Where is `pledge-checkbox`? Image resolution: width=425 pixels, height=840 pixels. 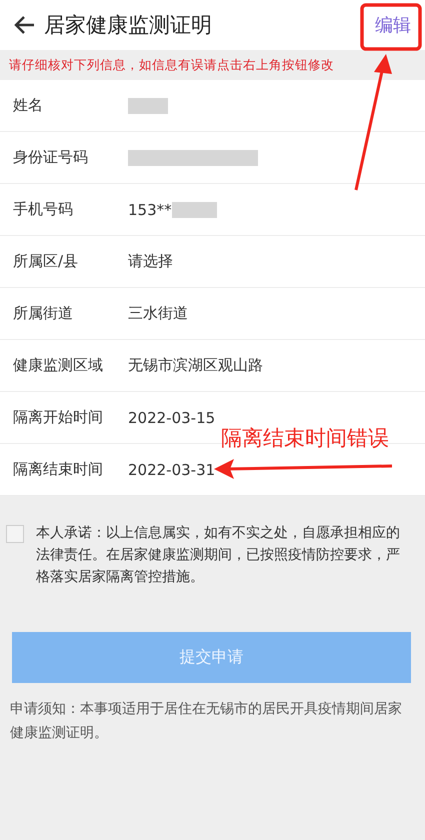
pledge-checkbox is located at coordinates (15, 534).